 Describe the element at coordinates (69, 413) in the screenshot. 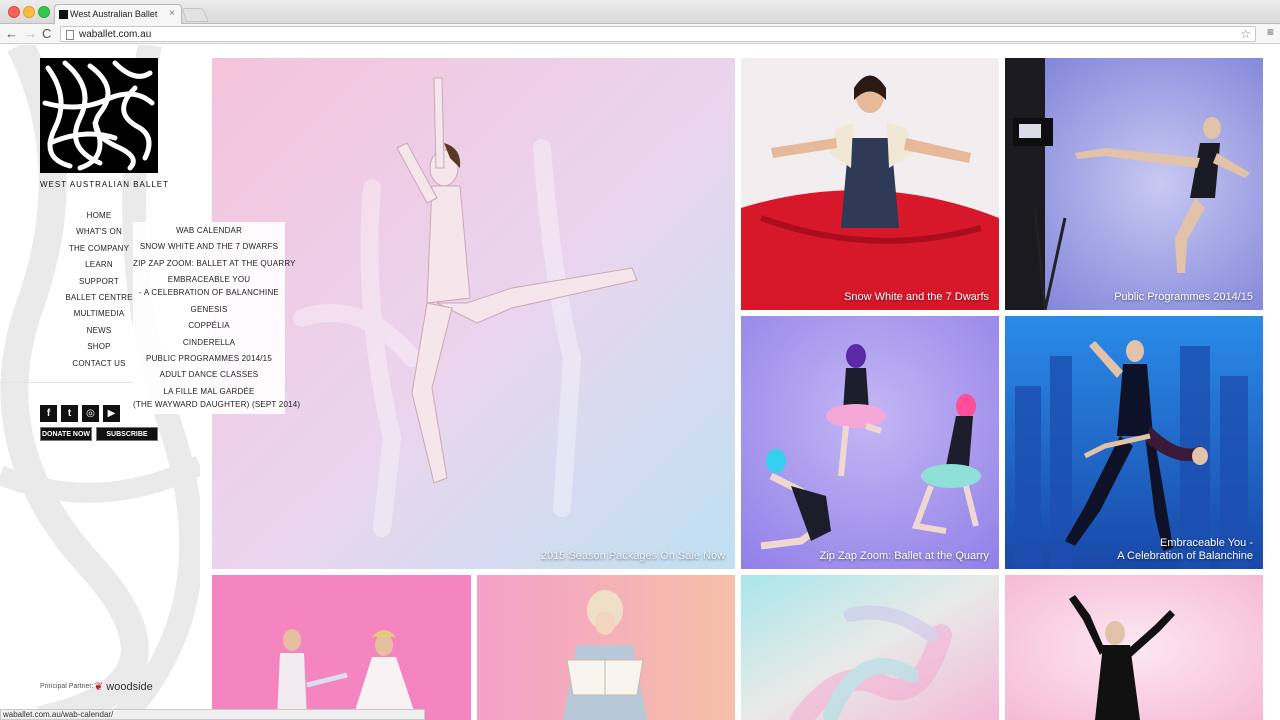

I see `twitter-icon: t` at that location.